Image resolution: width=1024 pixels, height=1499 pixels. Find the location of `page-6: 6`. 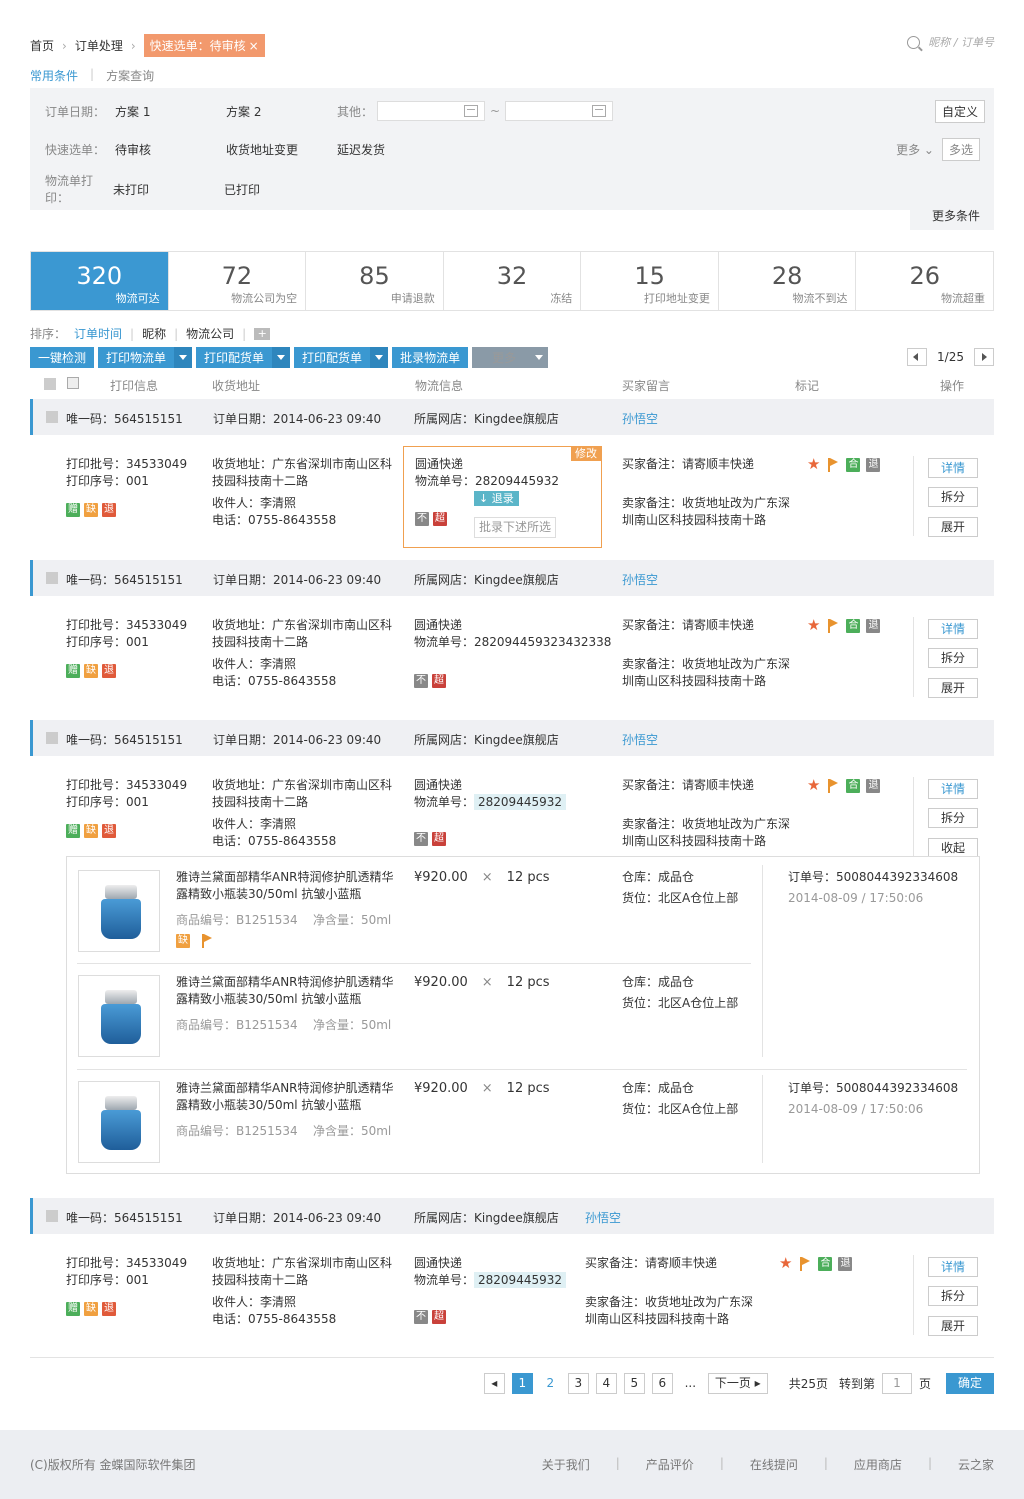

page-6: 6 is located at coordinates (662, 1383).